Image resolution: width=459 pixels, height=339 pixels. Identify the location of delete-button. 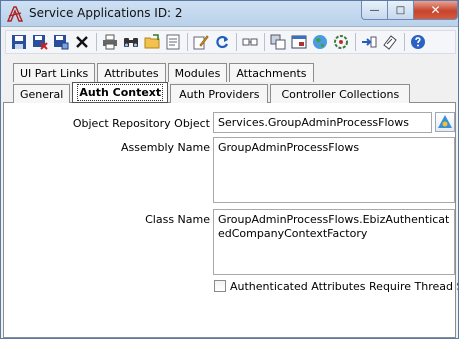
(82, 42).